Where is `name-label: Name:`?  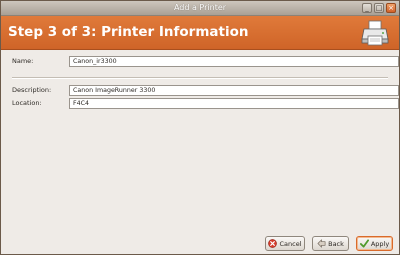 name-label: Name: is located at coordinates (23, 61).